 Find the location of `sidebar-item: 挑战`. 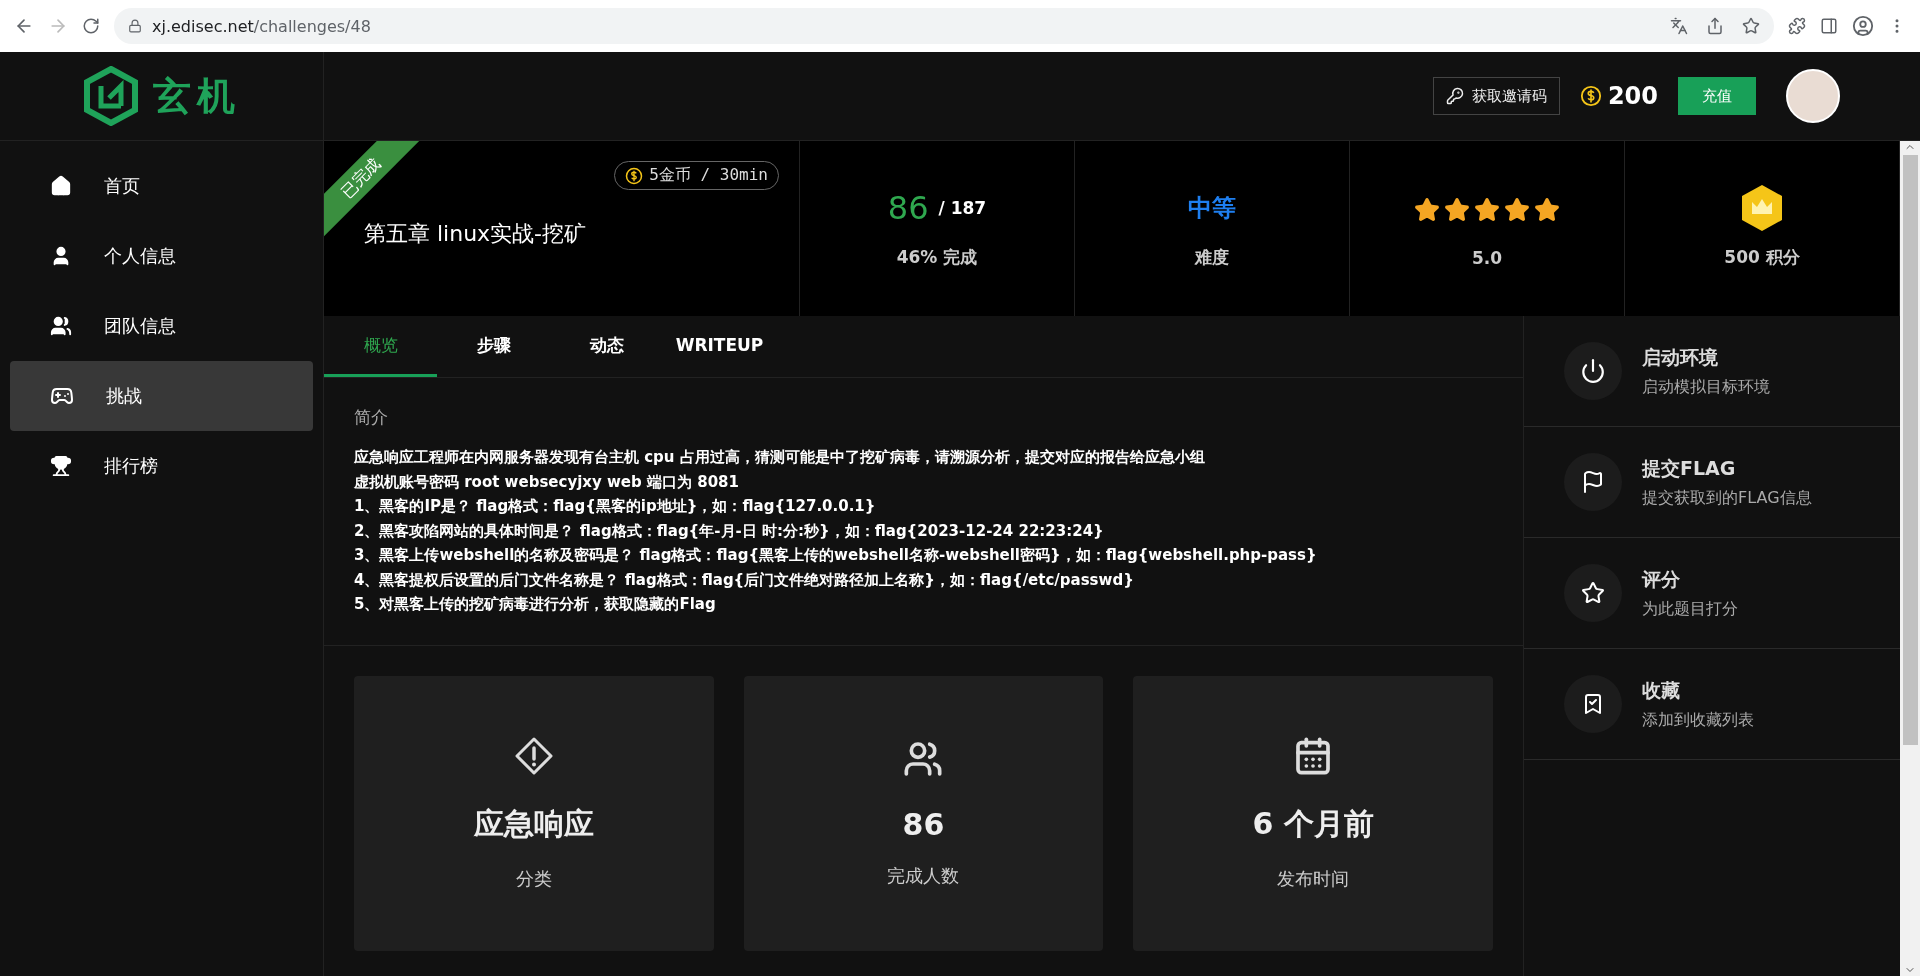

sidebar-item: 挑战 is located at coordinates (161, 396).